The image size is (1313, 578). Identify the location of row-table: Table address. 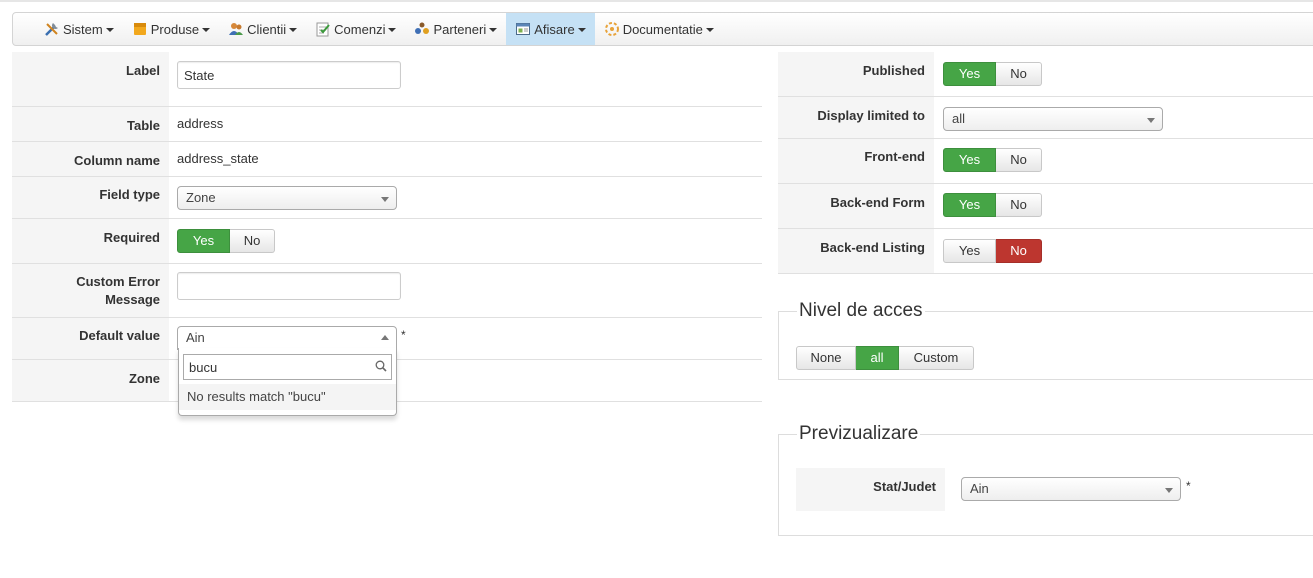
(387, 124).